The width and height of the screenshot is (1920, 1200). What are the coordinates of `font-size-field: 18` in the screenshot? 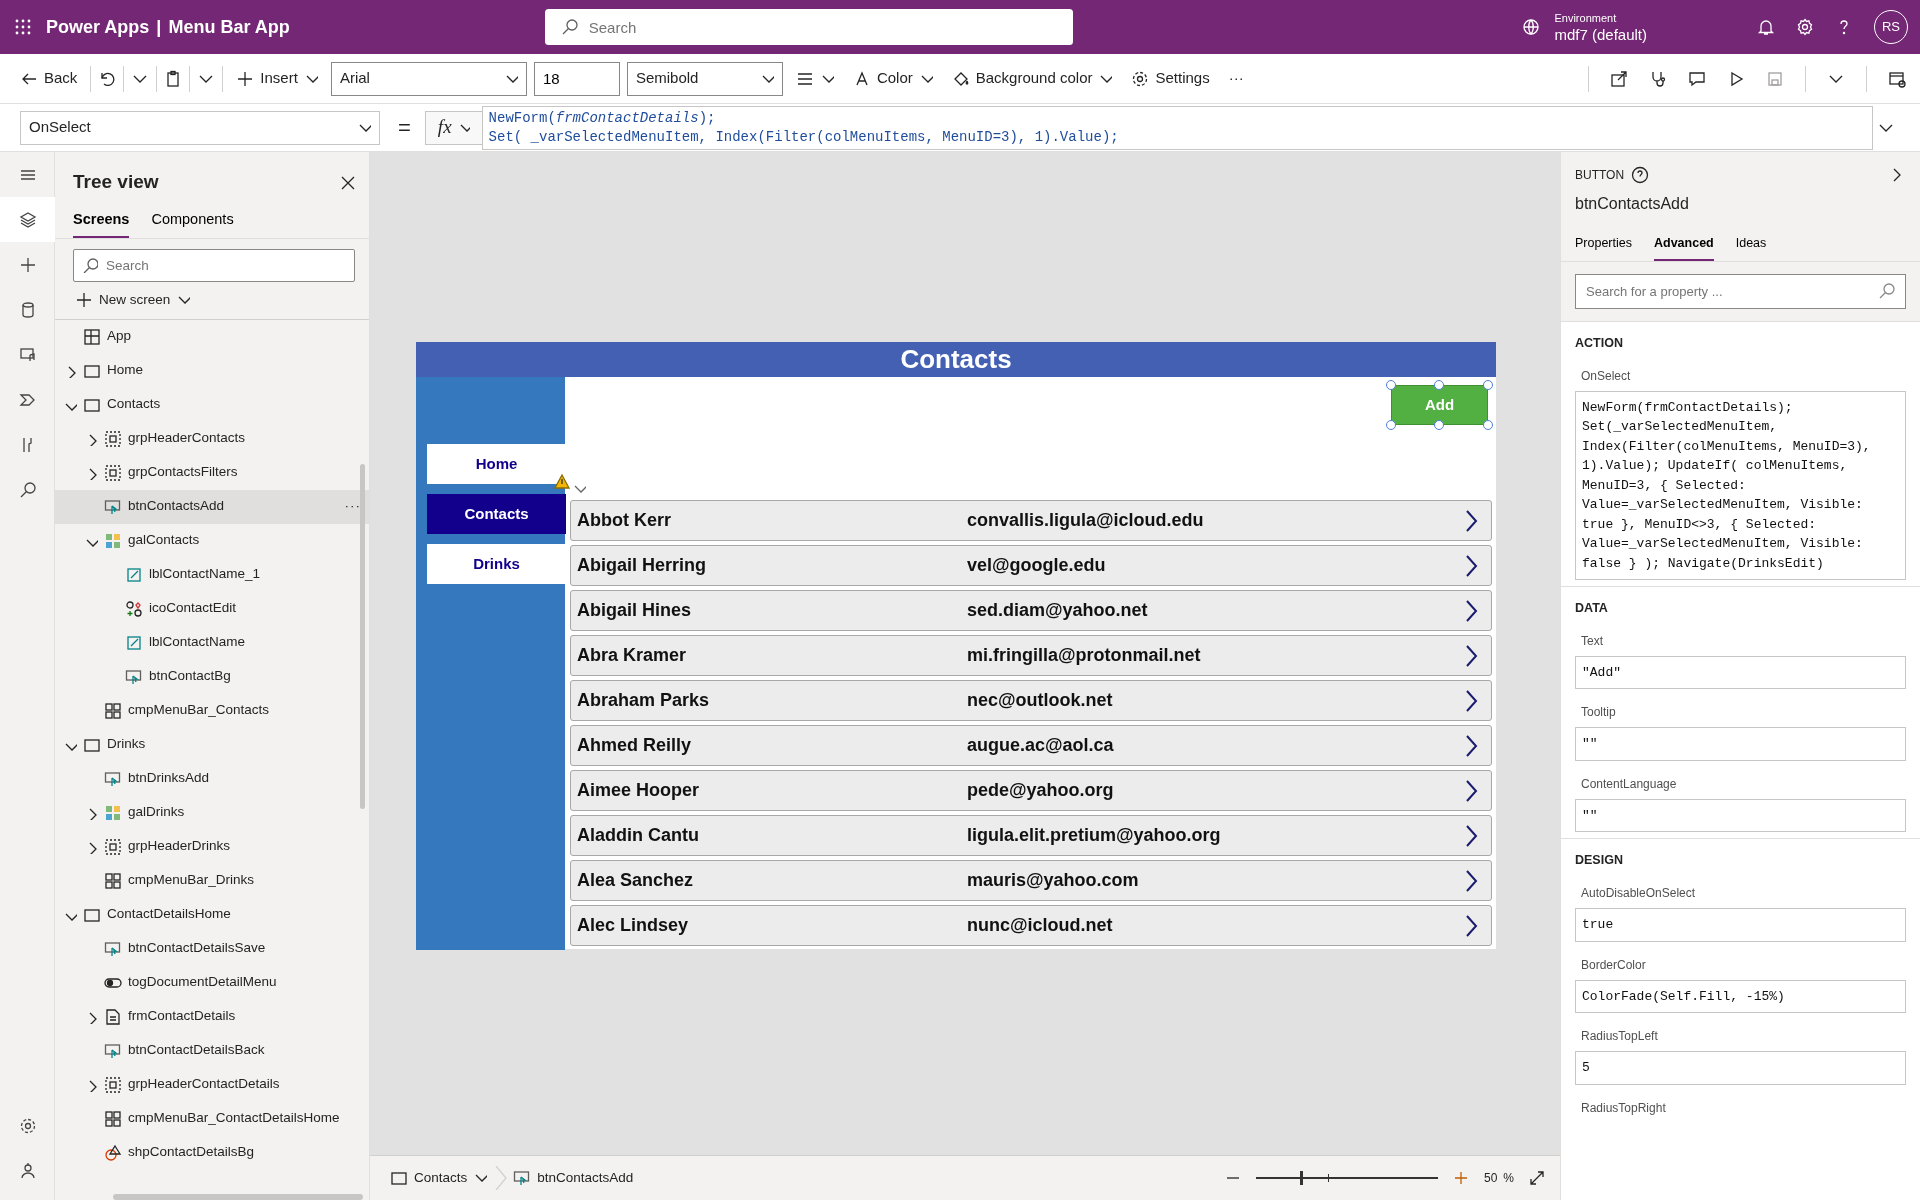 It's located at (576, 78).